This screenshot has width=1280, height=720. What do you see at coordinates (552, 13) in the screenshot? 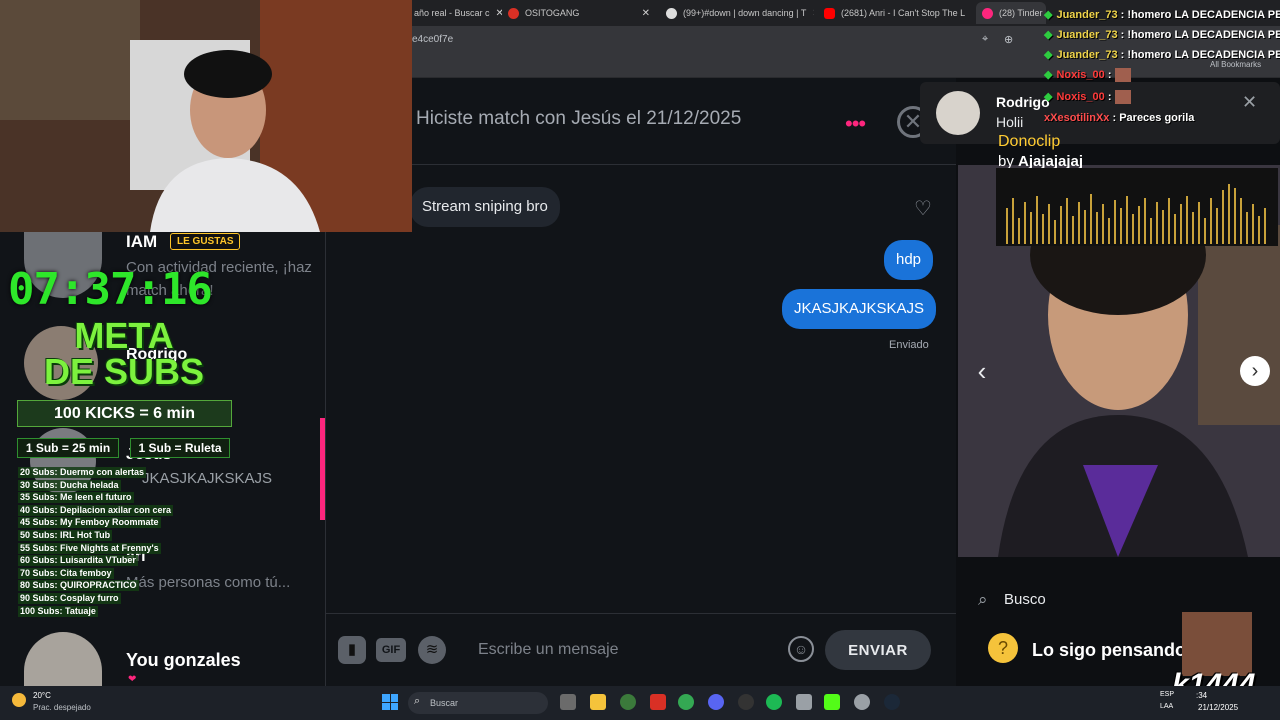
I see `tab-label: OSITOGANG` at bounding box center [552, 13].